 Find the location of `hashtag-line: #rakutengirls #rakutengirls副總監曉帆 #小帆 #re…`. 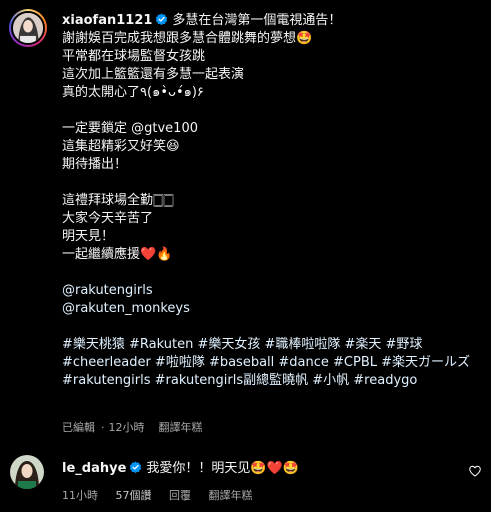

hashtag-line: #rakutengirls #rakutengirls副總監曉帆 #小帆 #re… is located at coordinates (271, 381).